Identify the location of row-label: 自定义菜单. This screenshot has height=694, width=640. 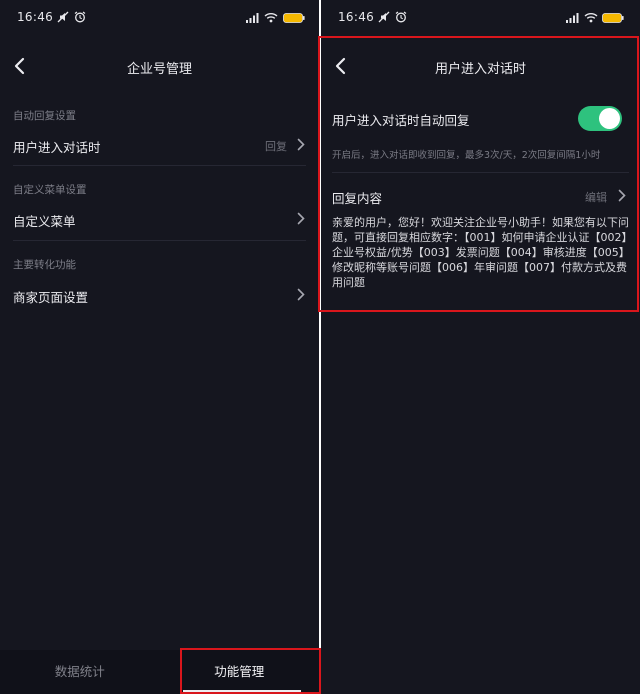
(44, 221).